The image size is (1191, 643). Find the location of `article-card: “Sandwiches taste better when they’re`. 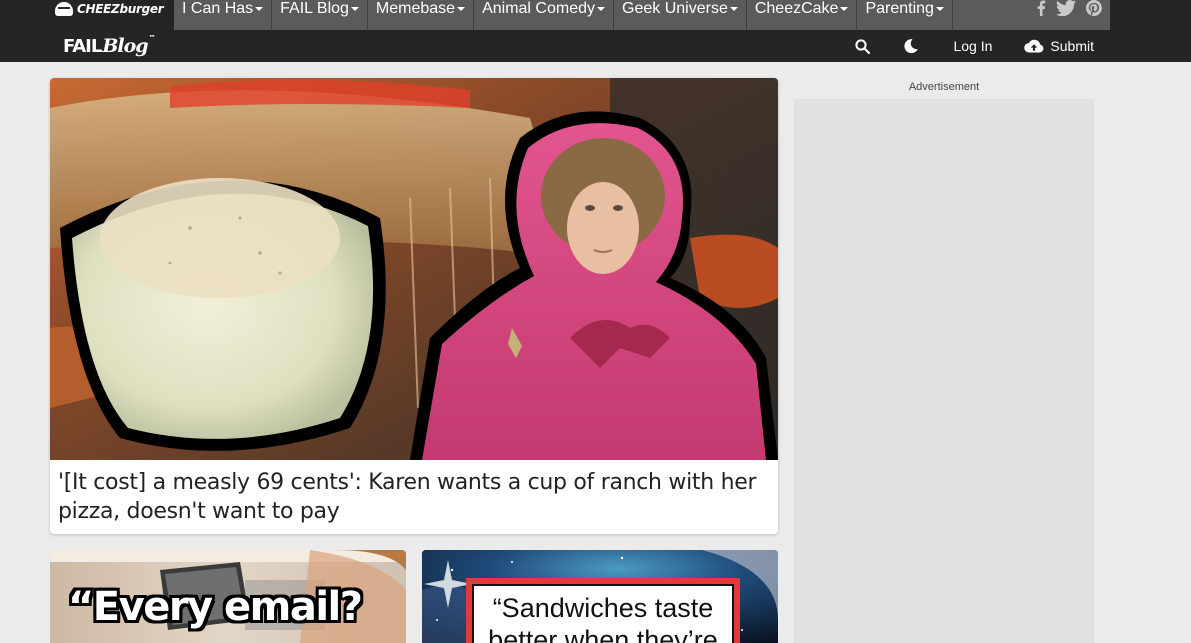

article-card: “Sandwiches taste better when they’re is located at coordinates (600, 596).